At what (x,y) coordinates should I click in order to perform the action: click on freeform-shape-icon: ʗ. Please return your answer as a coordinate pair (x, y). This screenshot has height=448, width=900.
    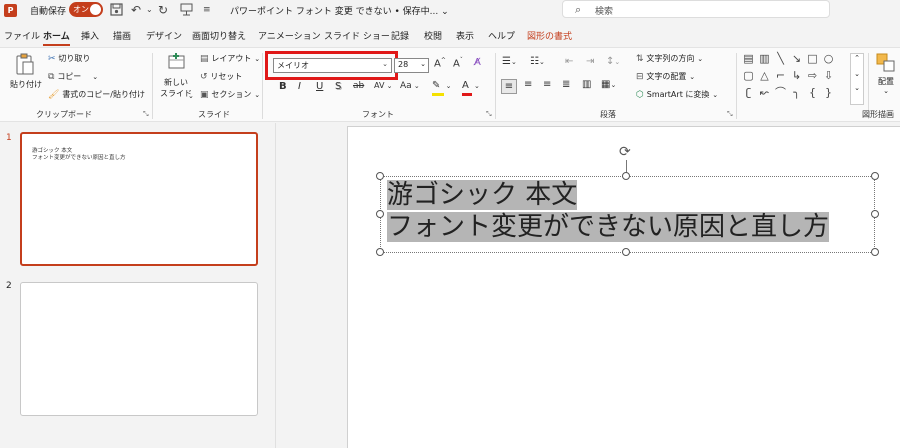
    Looking at the image, I should click on (748, 92).